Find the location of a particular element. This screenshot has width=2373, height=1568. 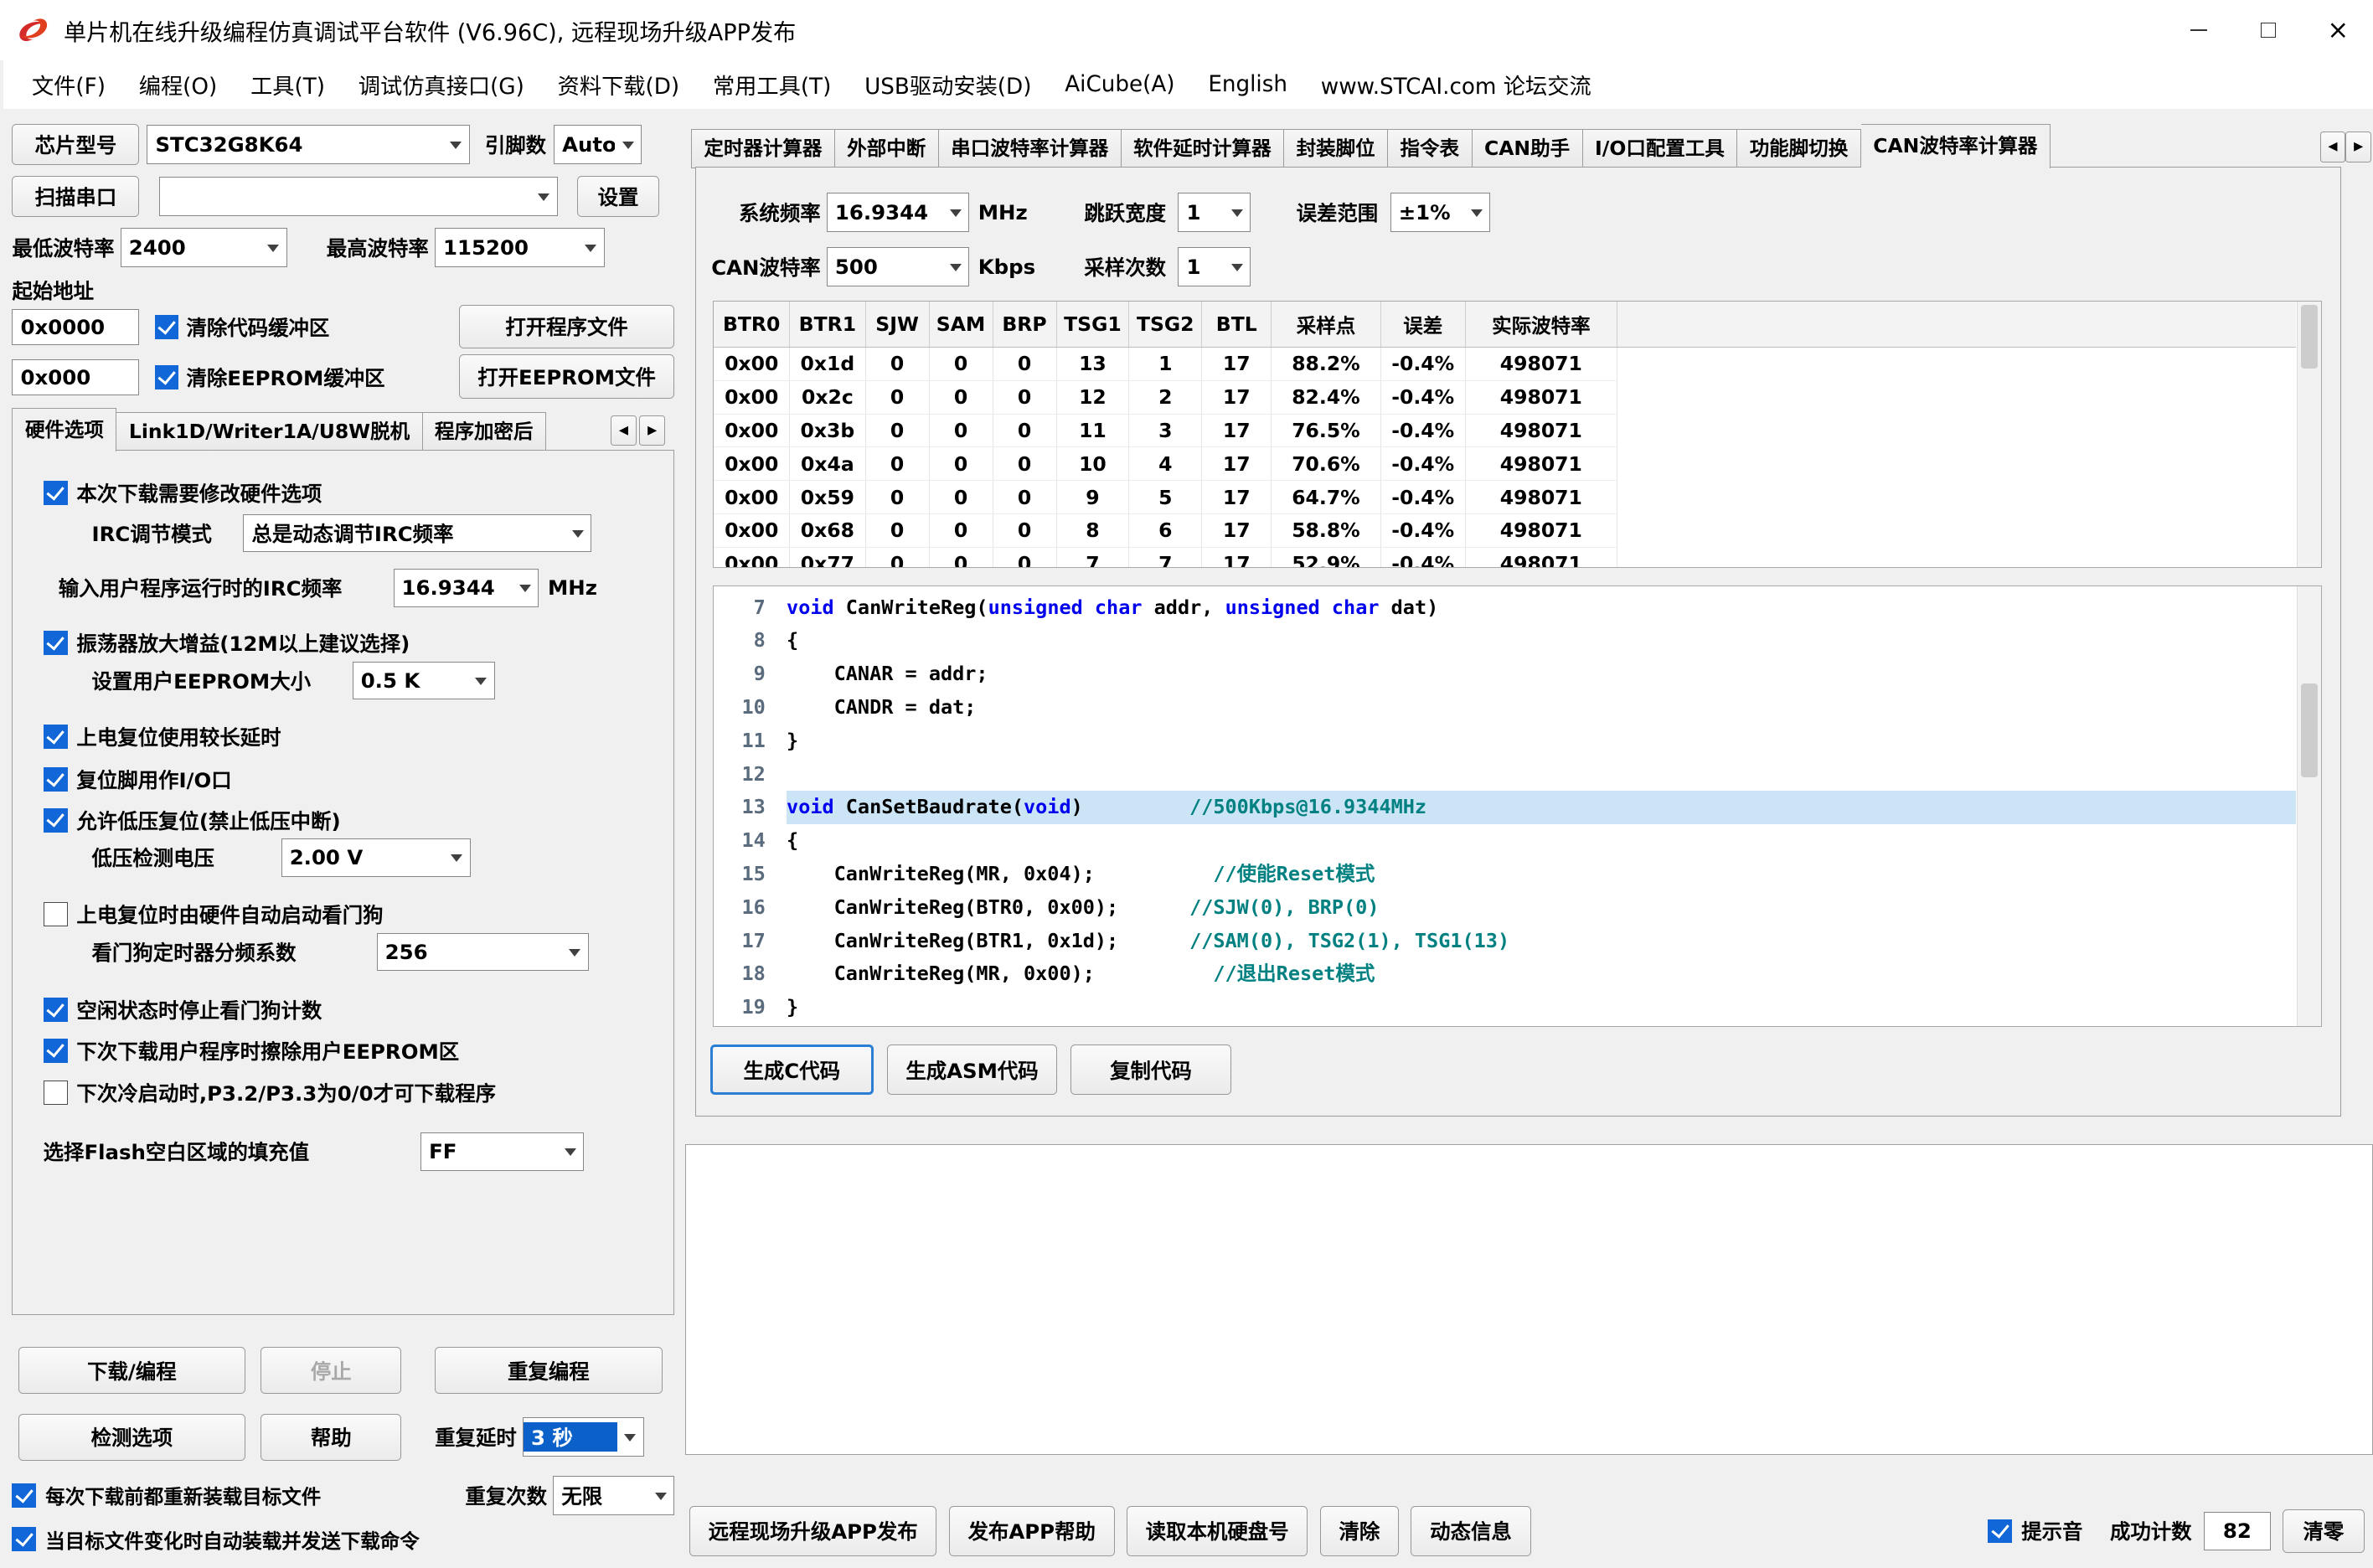

eeprom-size-select: 0.5 K is located at coordinates (423, 680).